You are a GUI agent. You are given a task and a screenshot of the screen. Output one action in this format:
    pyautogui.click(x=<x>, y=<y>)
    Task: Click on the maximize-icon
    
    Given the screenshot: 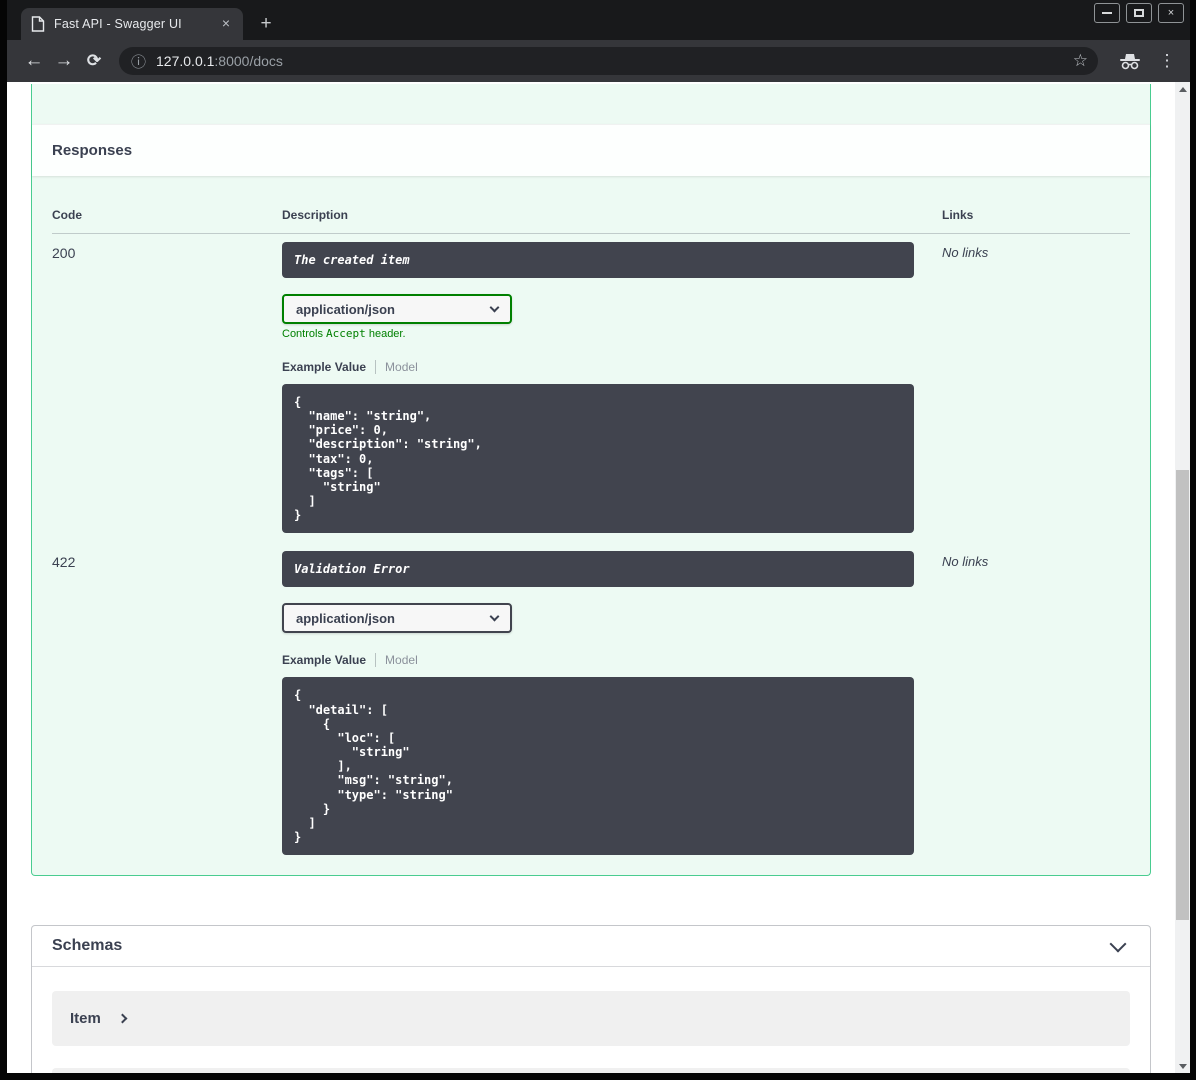 What is the action you would take?
    pyautogui.click(x=1139, y=13)
    